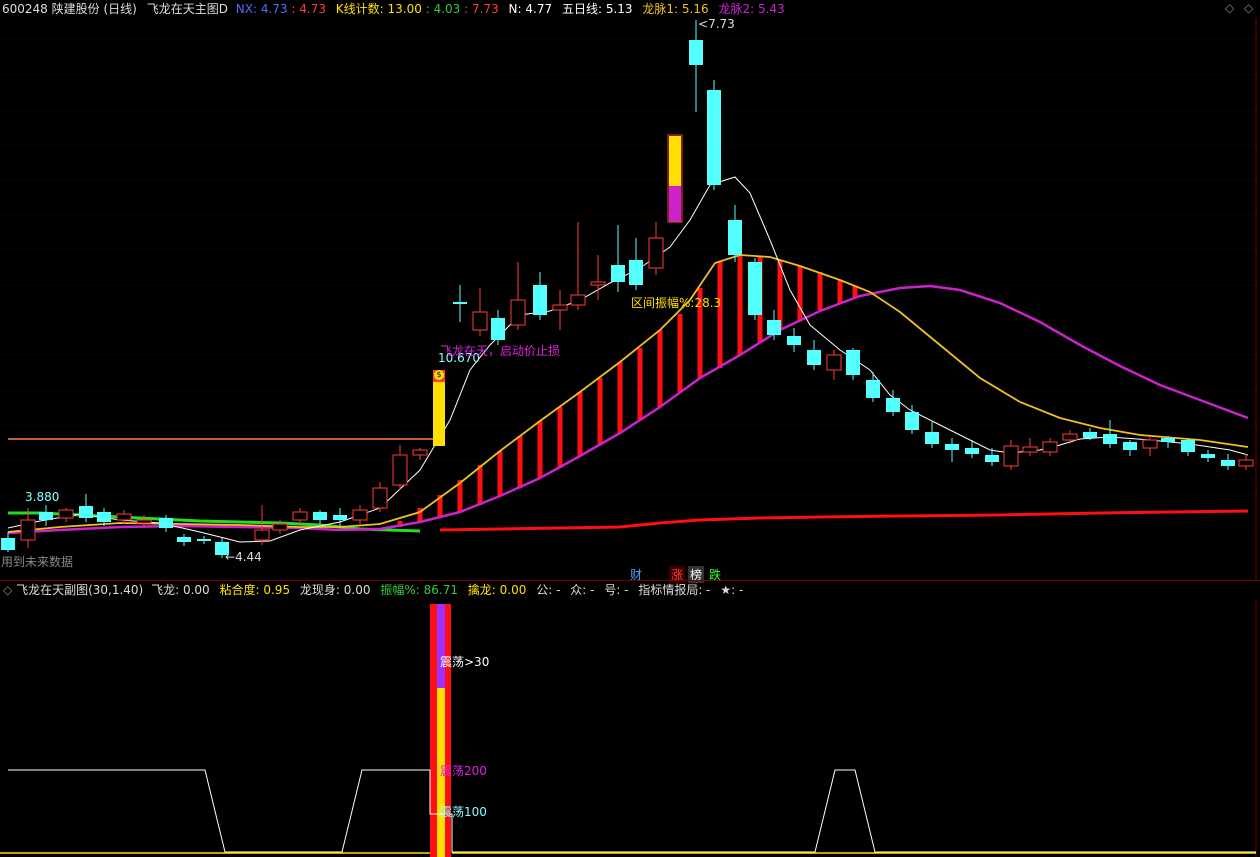 This screenshot has width=1260, height=857. What do you see at coordinates (441, 646) in the screenshot?
I see `sub-purple-column` at bounding box center [441, 646].